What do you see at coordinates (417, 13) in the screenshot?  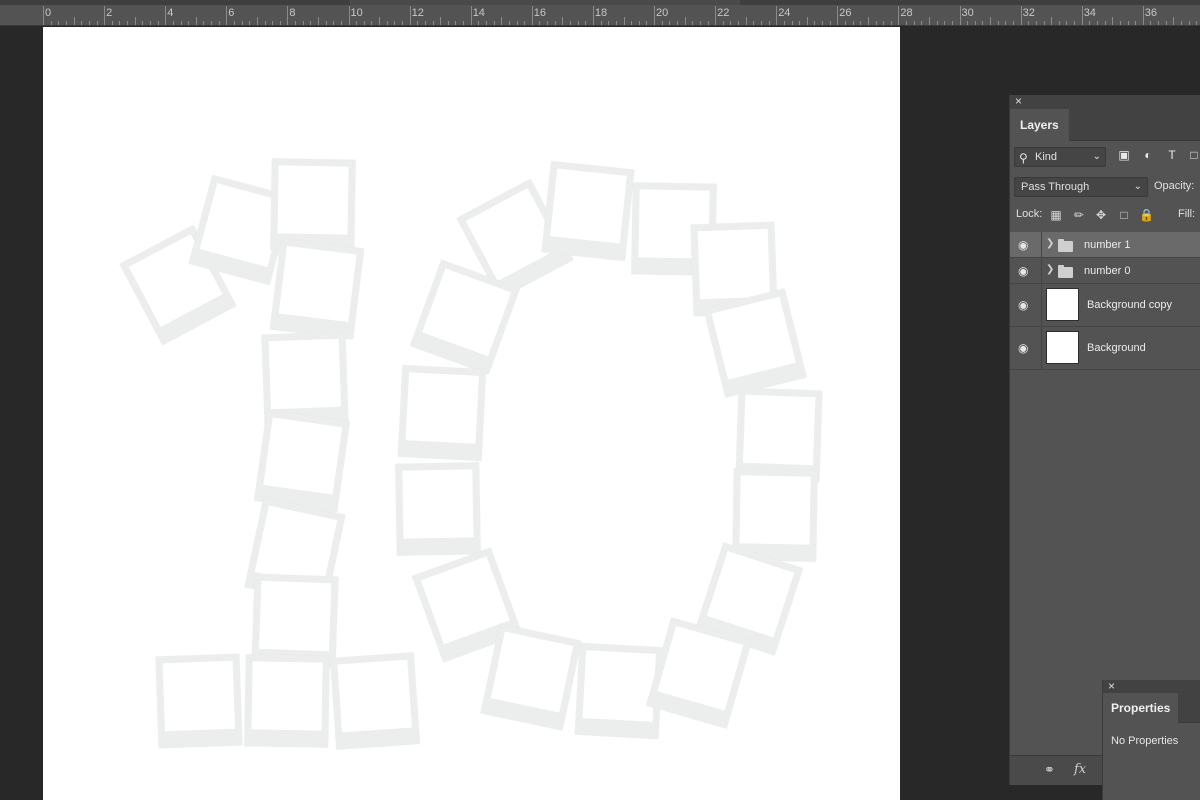 I see `ruler-label: 12` at bounding box center [417, 13].